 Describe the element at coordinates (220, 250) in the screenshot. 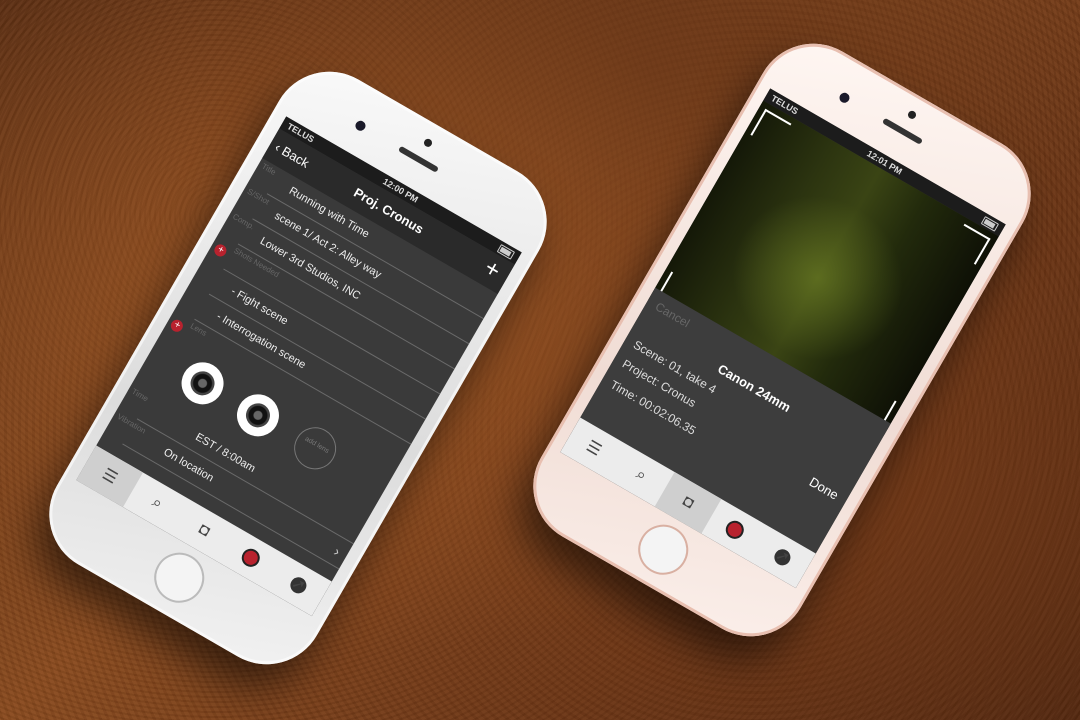

I see `add-shot-icon: +` at that location.